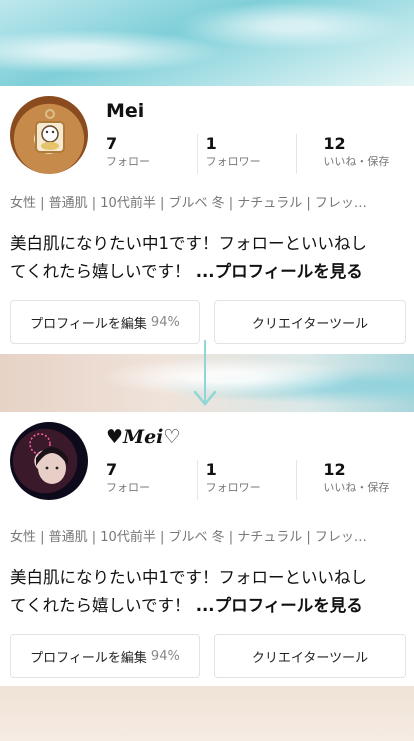 The width and height of the screenshot is (414, 741). What do you see at coordinates (50, 131) in the screenshot?
I see `hamster-keychain-icon` at bounding box center [50, 131].